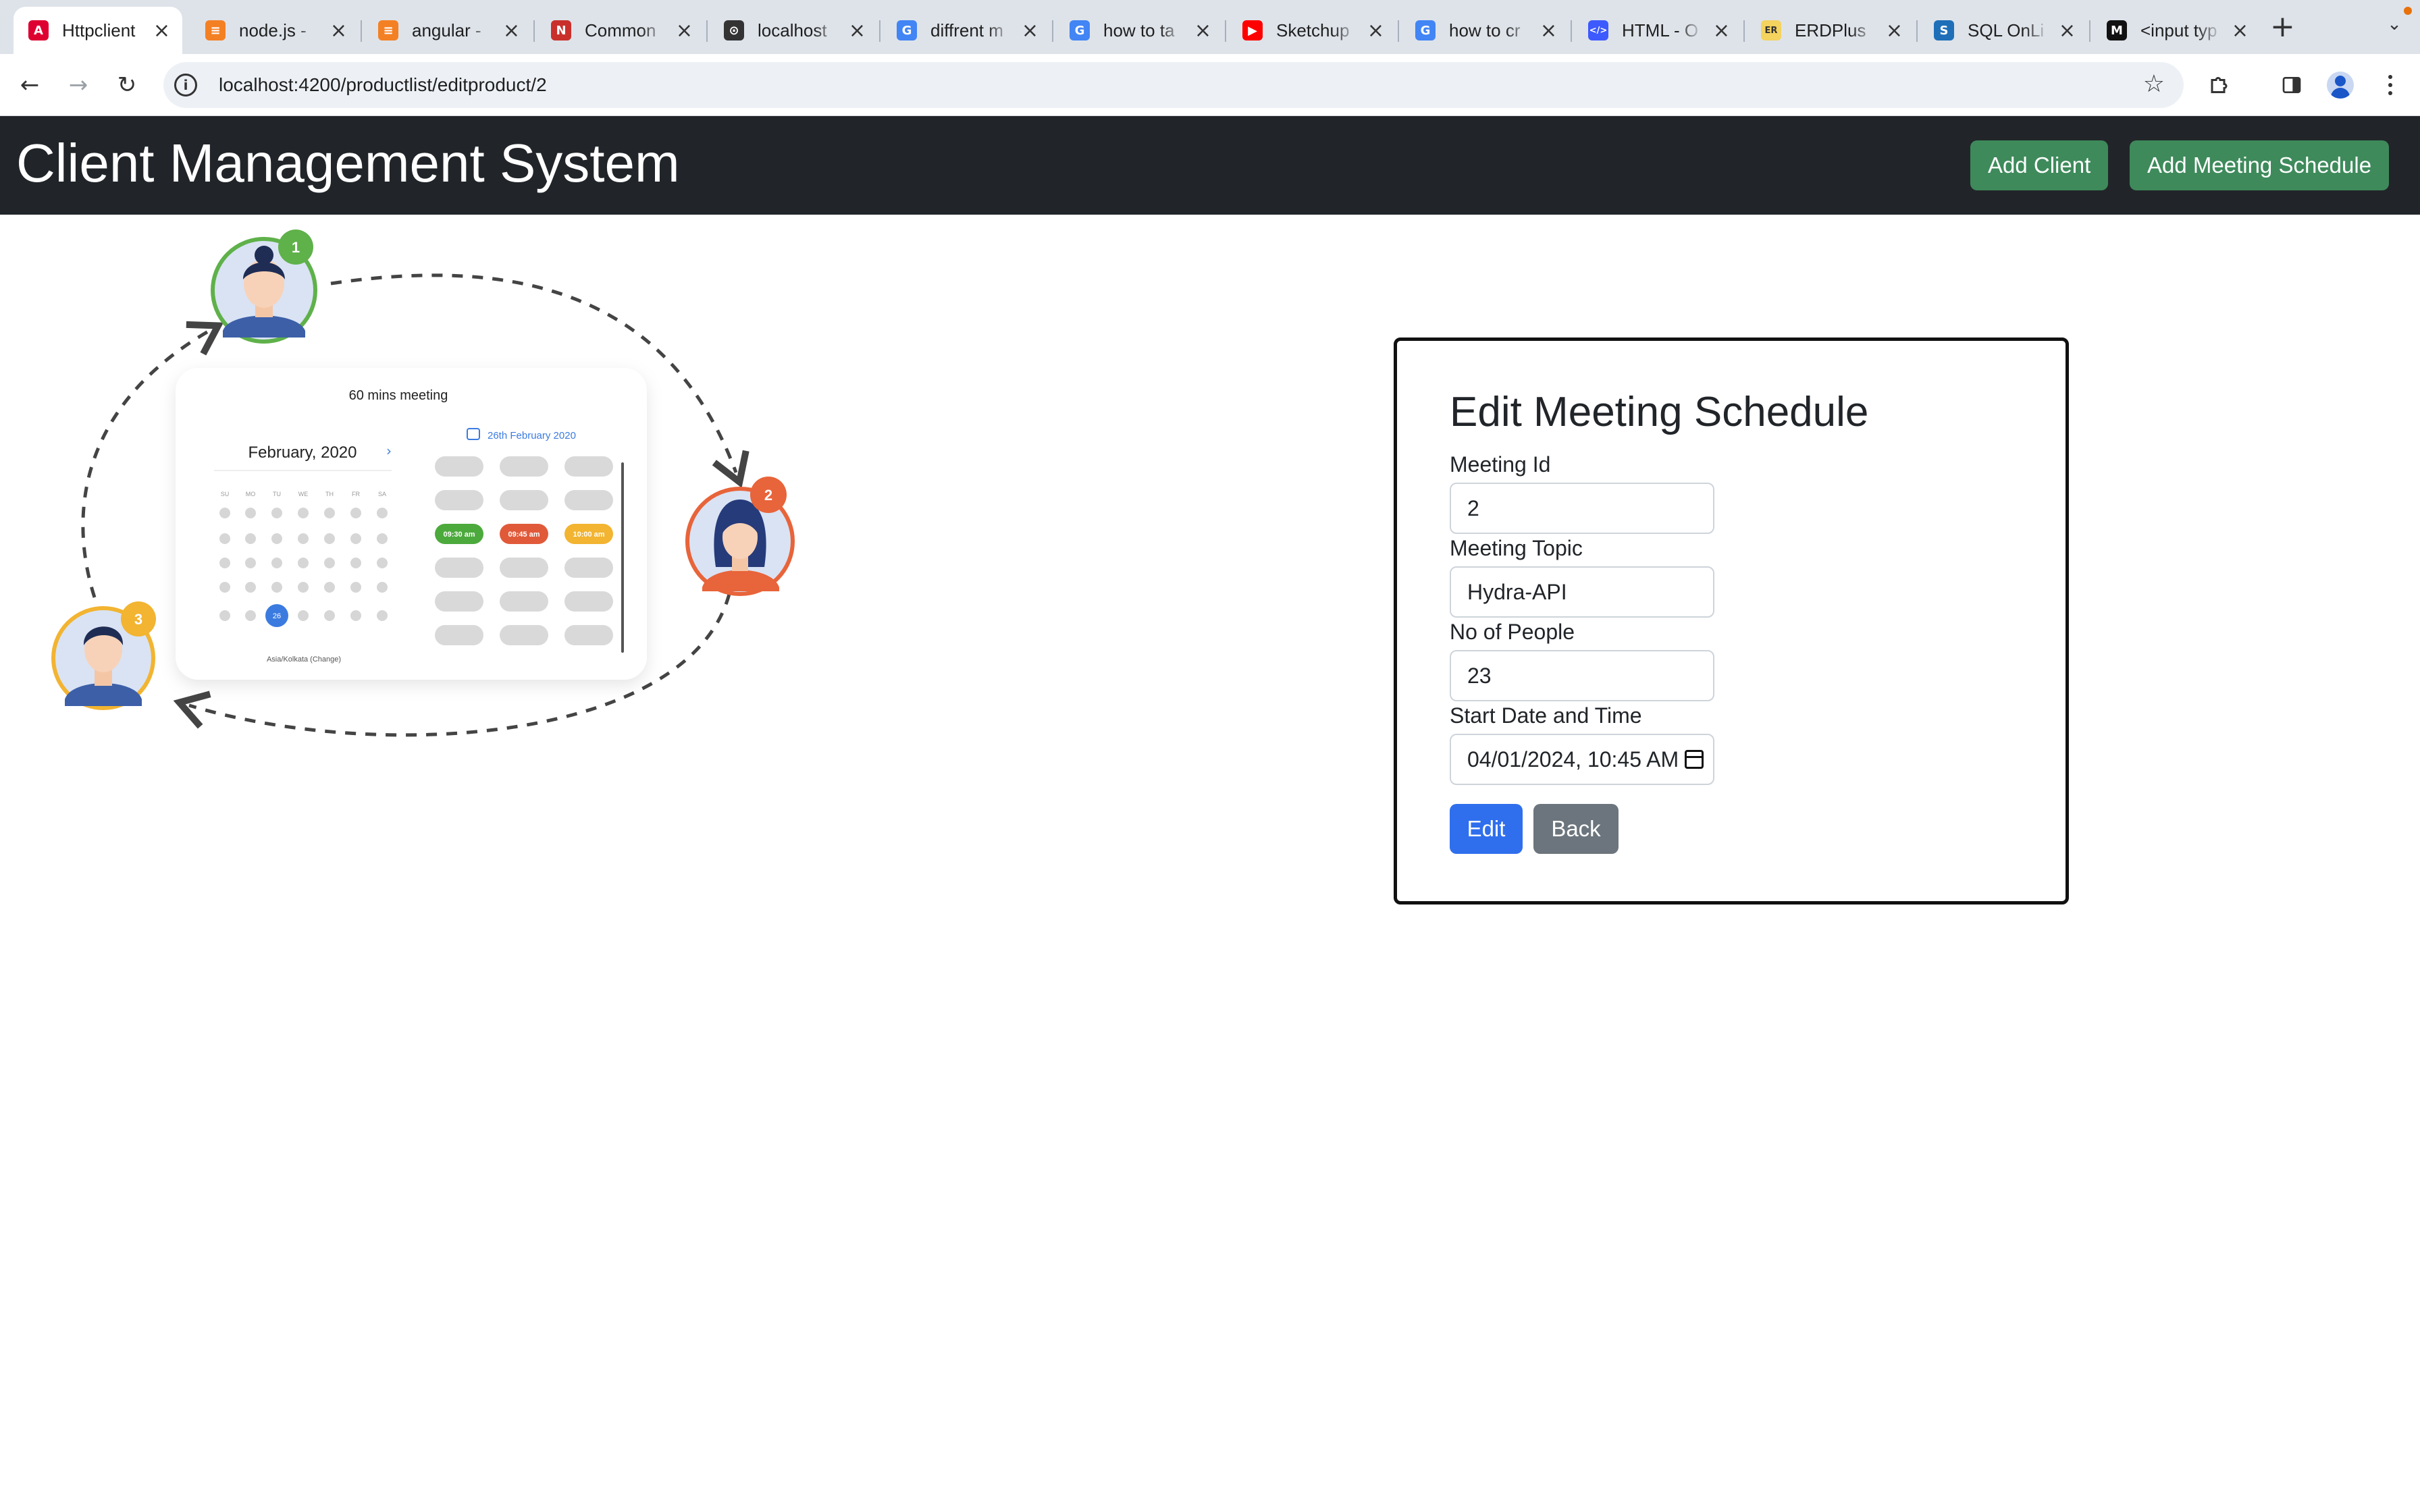 The width and height of the screenshot is (2420, 1512). What do you see at coordinates (1694, 760) in the screenshot?
I see `calendar-picker-icon` at bounding box center [1694, 760].